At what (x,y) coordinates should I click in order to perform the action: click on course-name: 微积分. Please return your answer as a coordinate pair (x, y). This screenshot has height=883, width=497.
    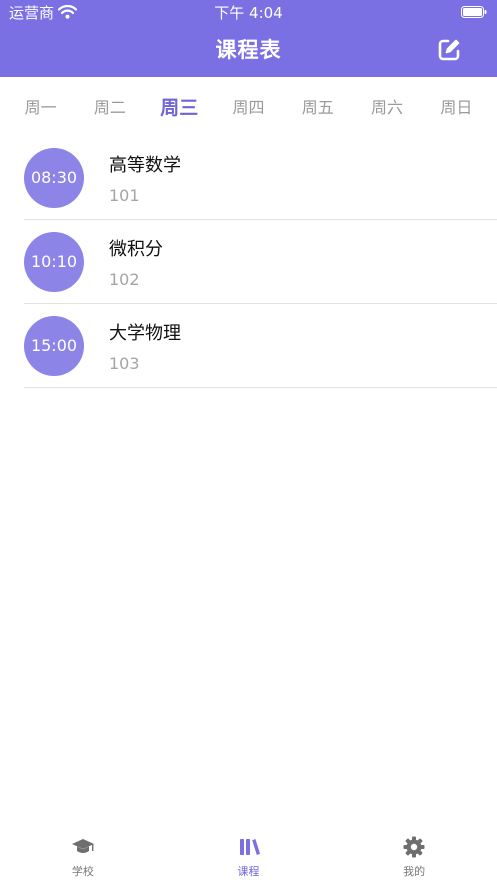
    Looking at the image, I should click on (136, 249).